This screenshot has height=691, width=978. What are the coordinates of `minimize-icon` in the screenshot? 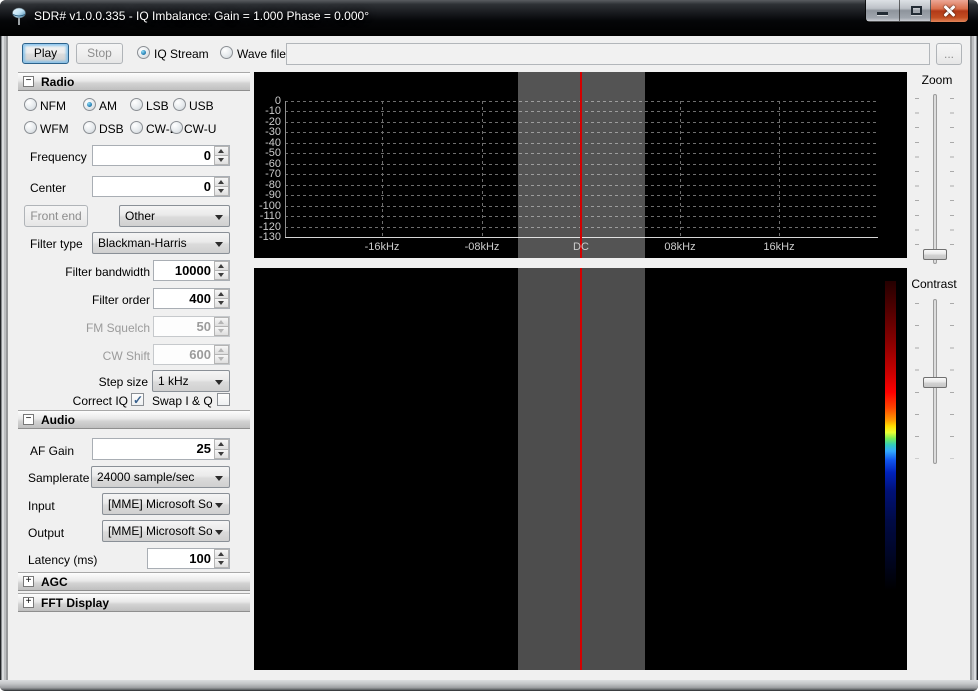 It's located at (882, 13).